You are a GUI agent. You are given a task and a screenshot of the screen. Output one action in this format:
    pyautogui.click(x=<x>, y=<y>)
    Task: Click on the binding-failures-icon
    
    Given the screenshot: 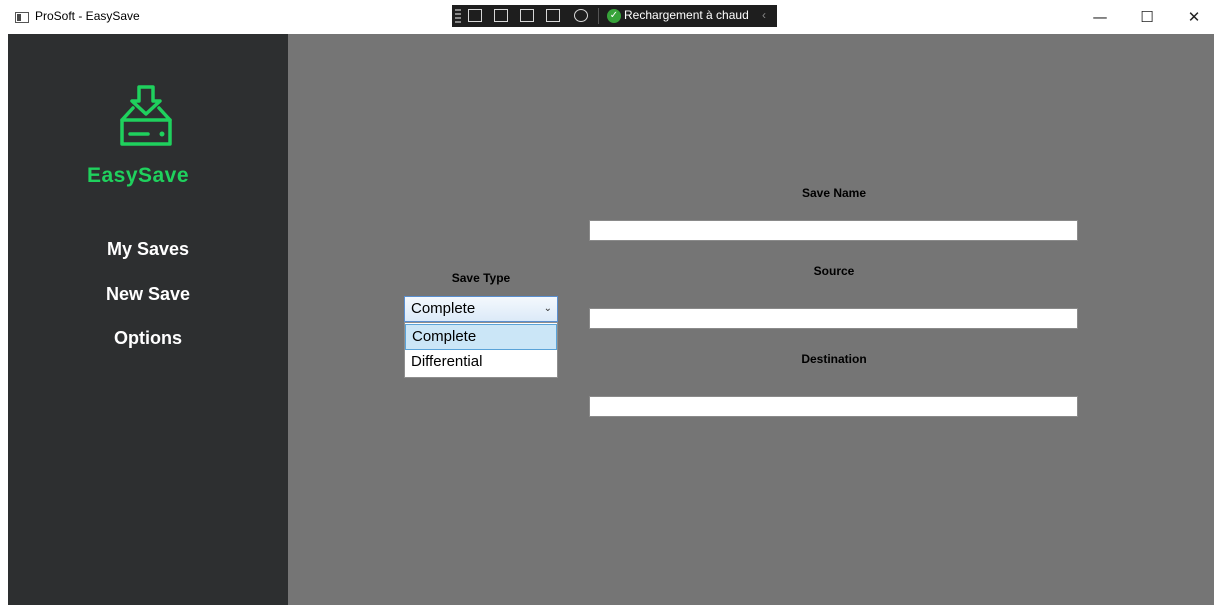 What is the action you would take?
    pyautogui.click(x=581, y=15)
    